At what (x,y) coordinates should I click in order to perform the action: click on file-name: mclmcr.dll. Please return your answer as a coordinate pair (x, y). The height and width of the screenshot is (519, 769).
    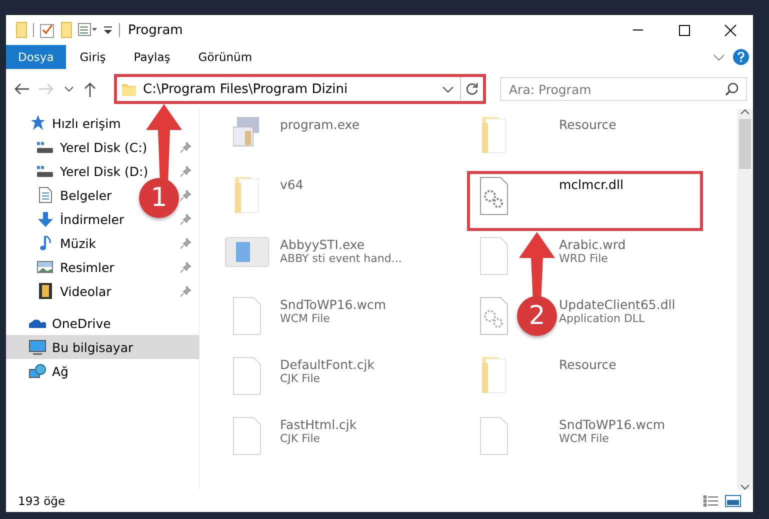
    Looking at the image, I should click on (591, 184).